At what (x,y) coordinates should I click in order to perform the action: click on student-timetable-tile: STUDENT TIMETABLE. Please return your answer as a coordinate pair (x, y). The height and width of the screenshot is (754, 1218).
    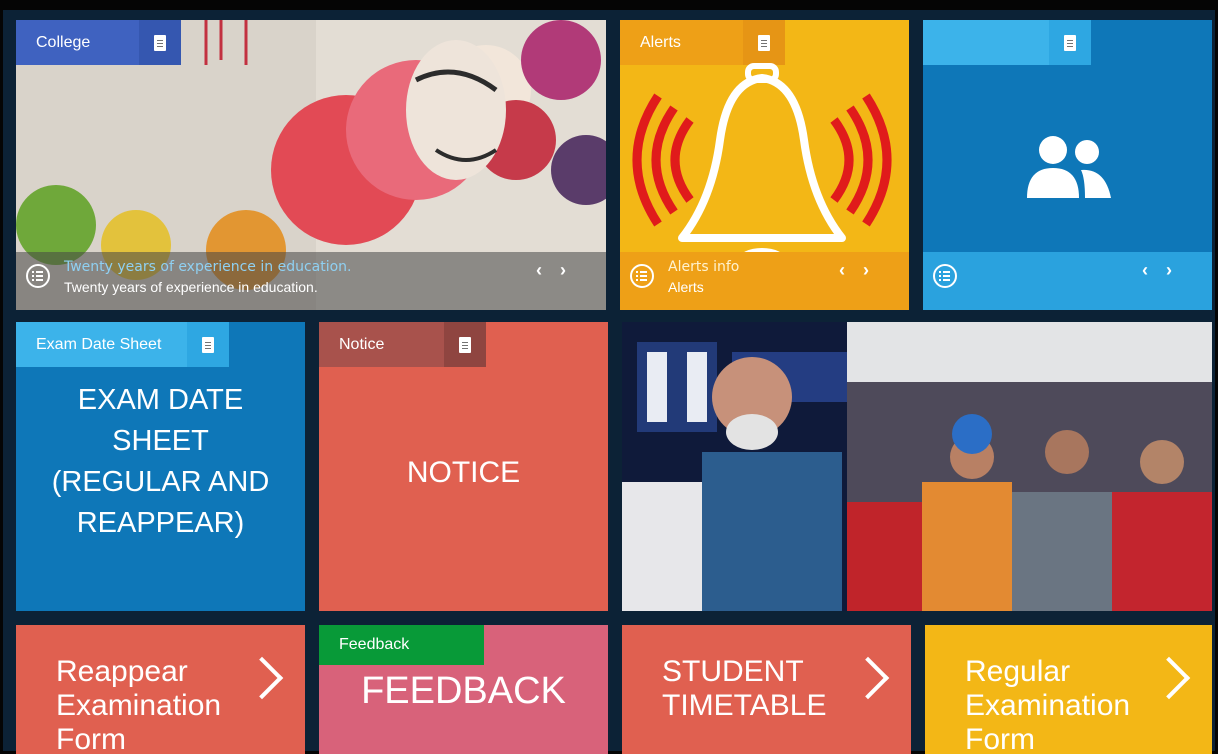
    Looking at the image, I should click on (766, 689).